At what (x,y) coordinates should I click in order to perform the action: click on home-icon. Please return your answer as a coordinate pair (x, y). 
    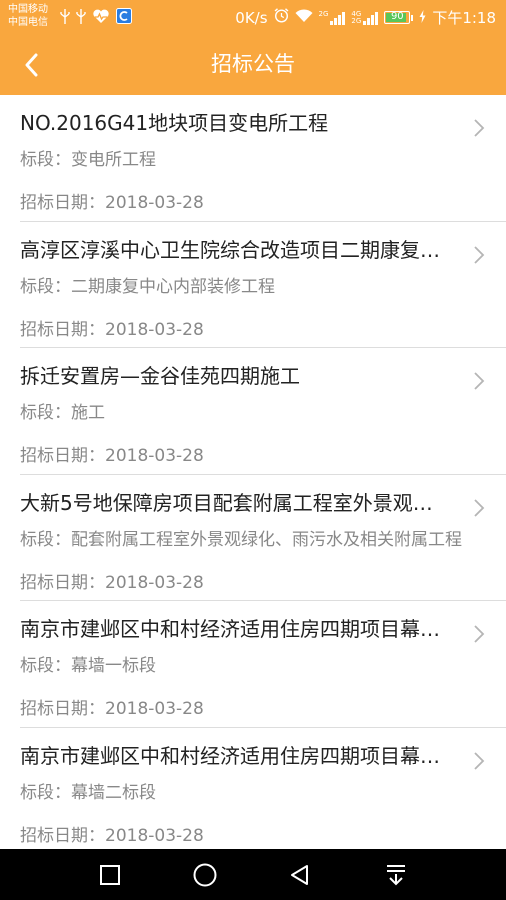
    Looking at the image, I should click on (205, 875).